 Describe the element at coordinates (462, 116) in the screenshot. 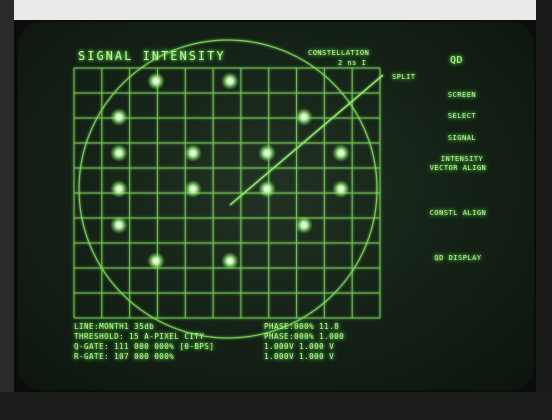

I see `softkey-line2: SELECT` at that location.